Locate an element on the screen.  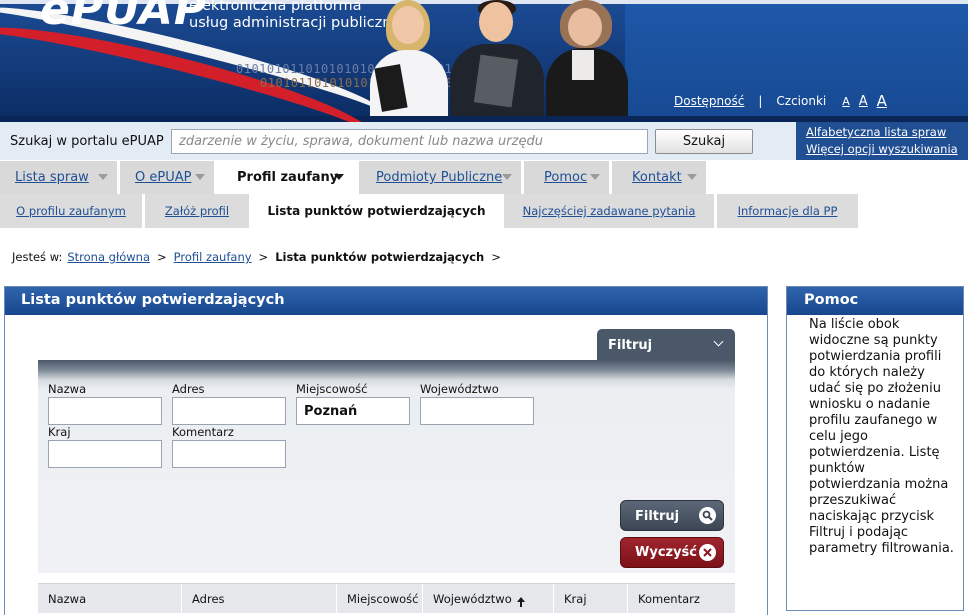
miejscowosc-label: Miejscowość is located at coordinates (332, 389).